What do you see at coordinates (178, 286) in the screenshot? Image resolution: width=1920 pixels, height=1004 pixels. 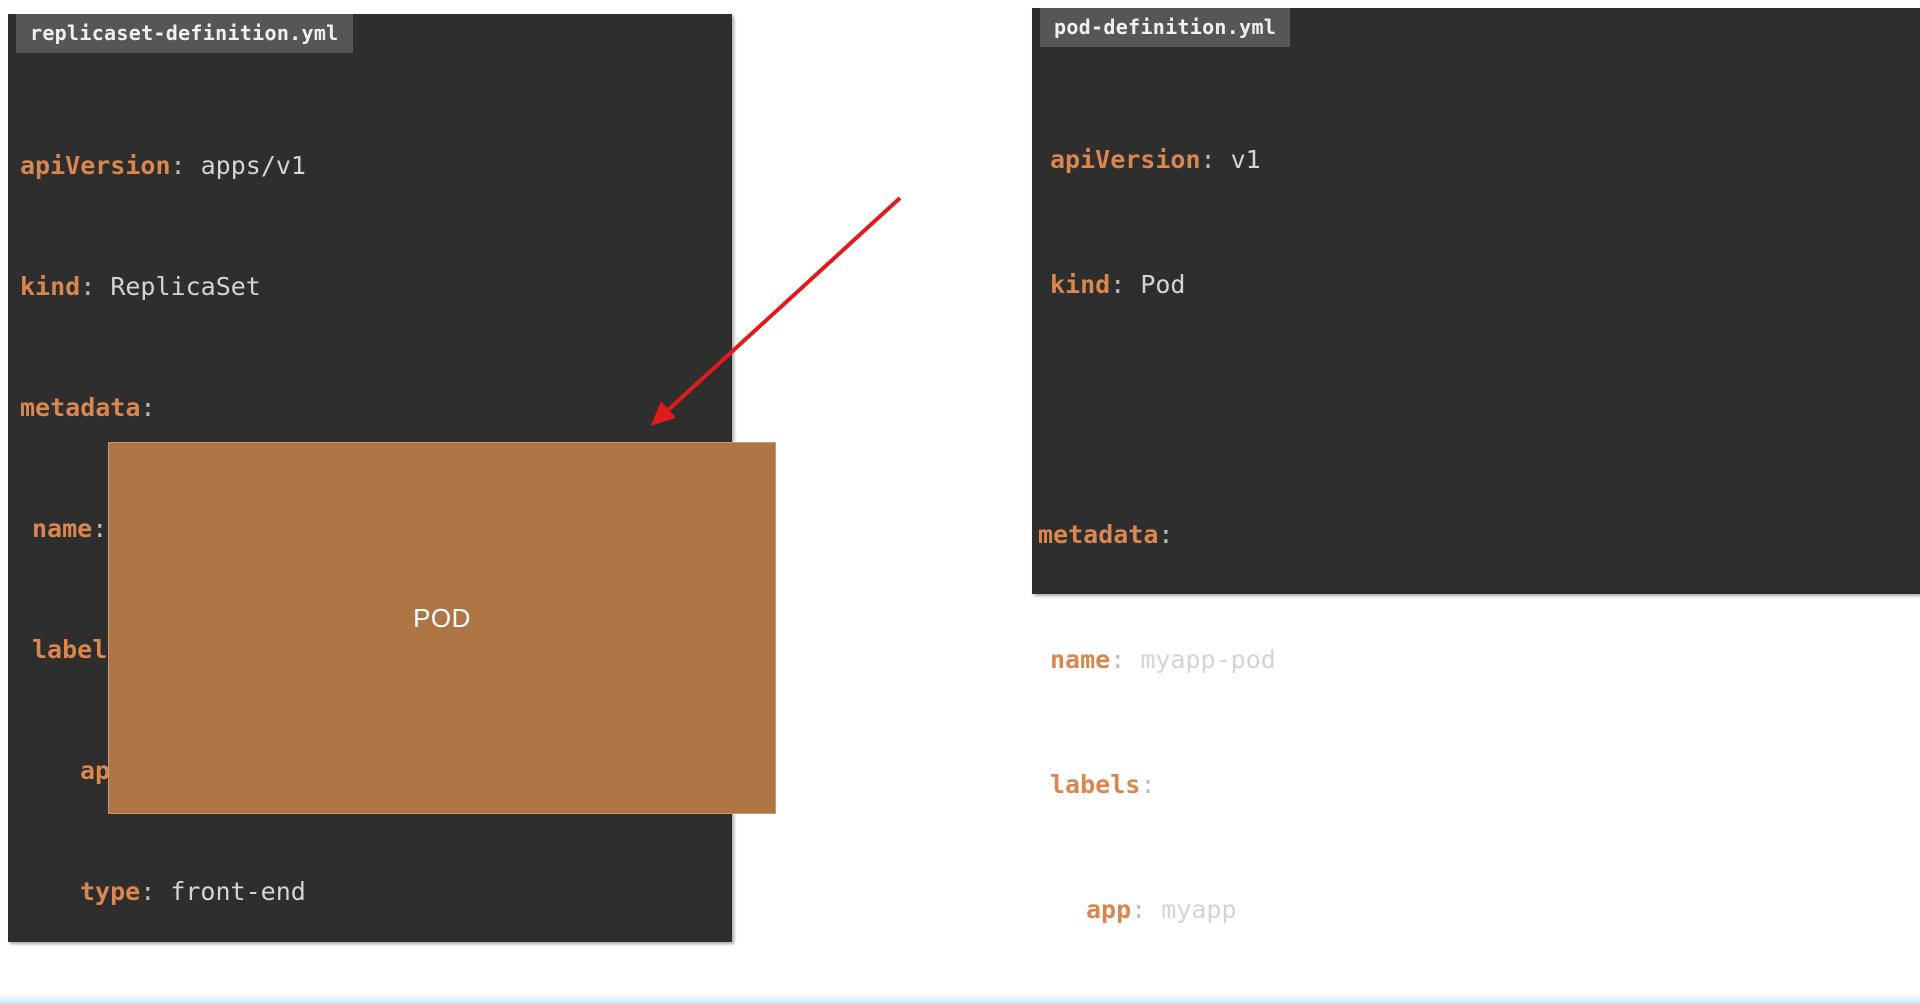 I see `yaml-value: ReplicaSet` at bounding box center [178, 286].